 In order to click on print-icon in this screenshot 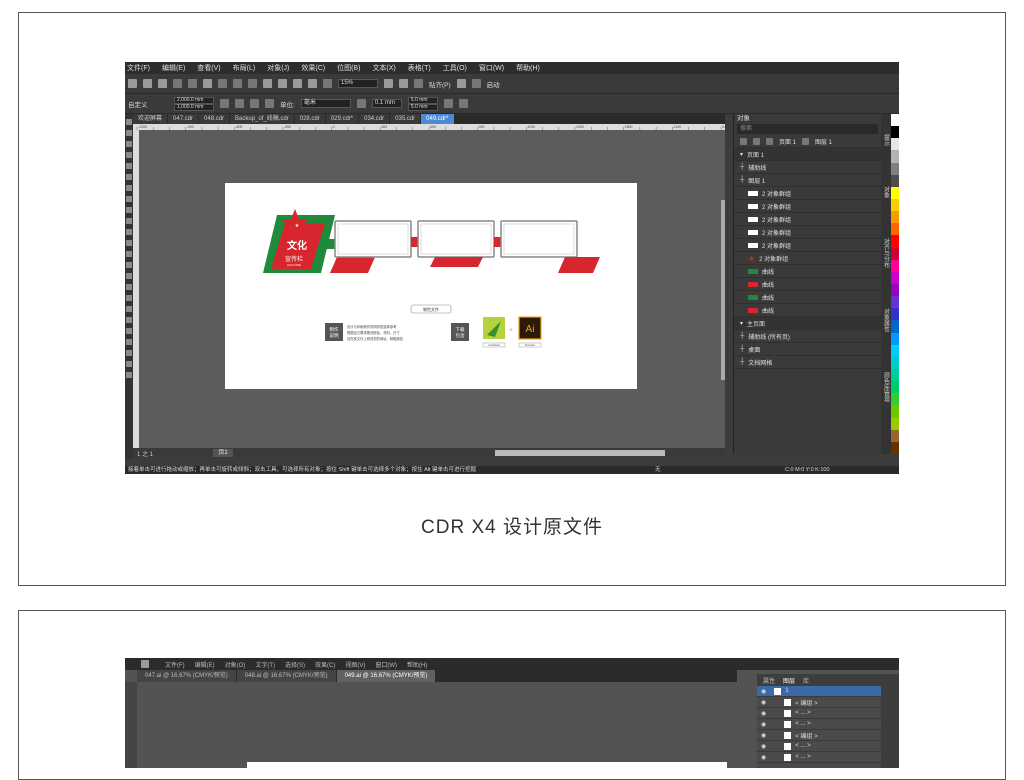, I will do `click(207, 83)`.